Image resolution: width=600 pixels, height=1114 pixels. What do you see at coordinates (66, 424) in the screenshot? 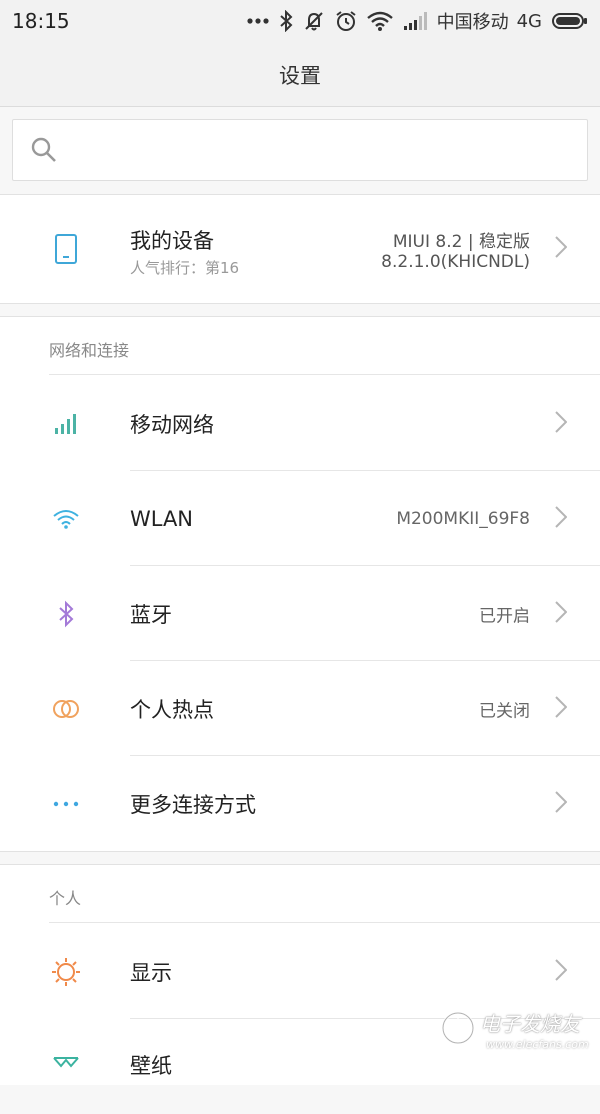
I see `signal-bars-icon` at bounding box center [66, 424].